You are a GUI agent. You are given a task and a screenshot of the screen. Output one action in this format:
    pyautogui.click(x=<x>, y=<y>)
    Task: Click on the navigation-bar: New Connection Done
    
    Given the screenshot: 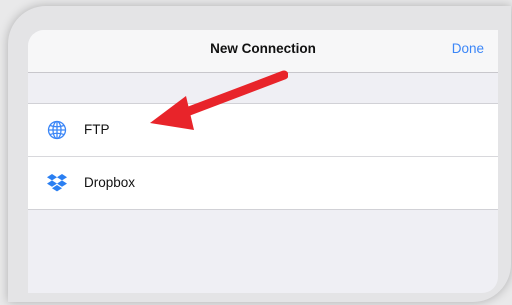 What is the action you would take?
    pyautogui.click(x=263, y=51)
    